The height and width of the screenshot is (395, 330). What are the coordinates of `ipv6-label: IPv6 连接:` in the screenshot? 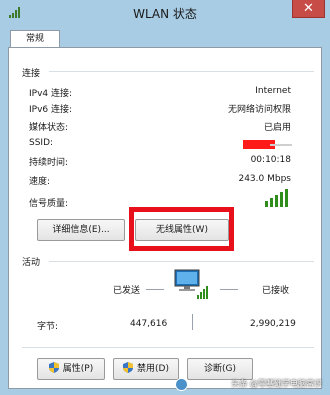 It's located at (51, 110).